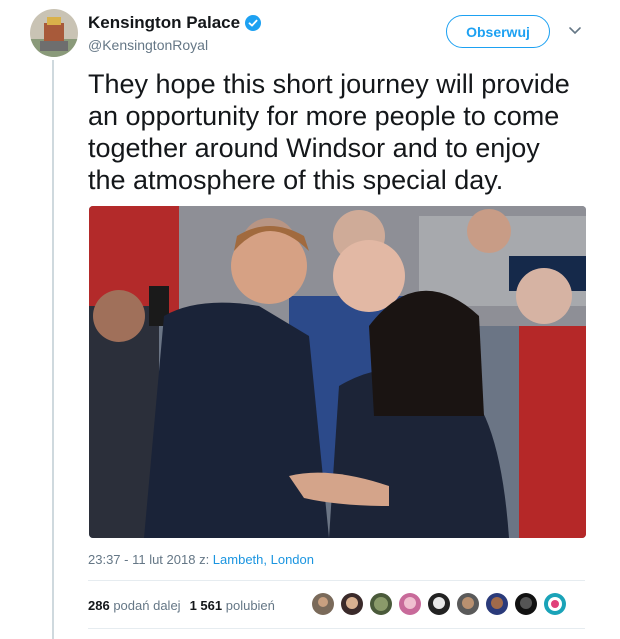 The image size is (620, 639). I want to click on follow-button: Obserwuj, so click(498, 31).